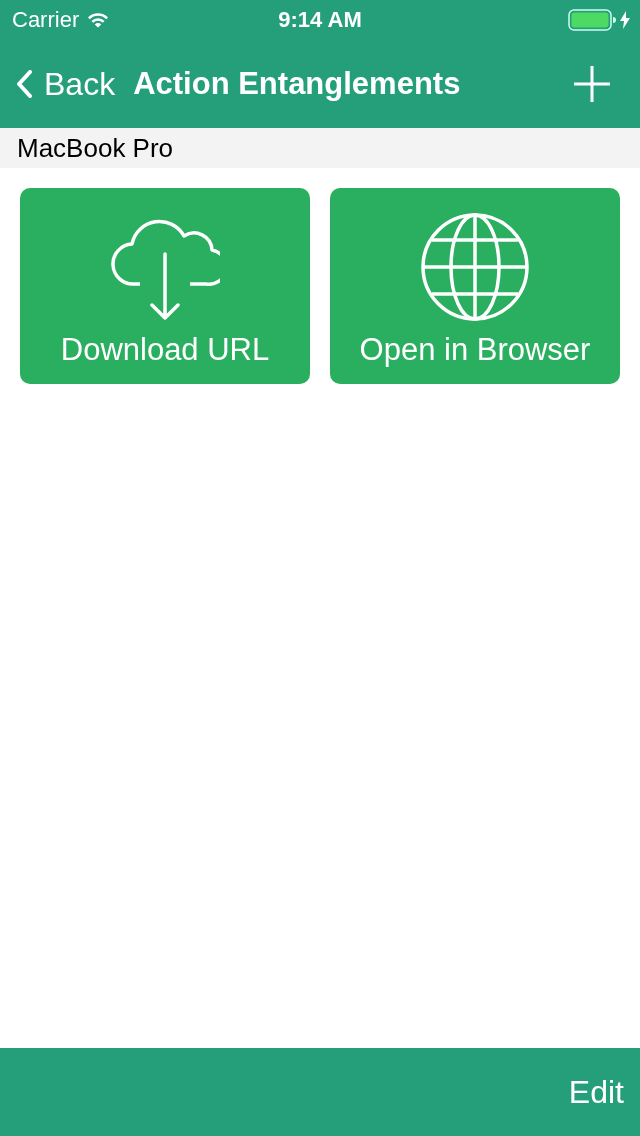  Describe the element at coordinates (320, 20) in the screenshot. I see `status-time: 9:14 AM` at that location.